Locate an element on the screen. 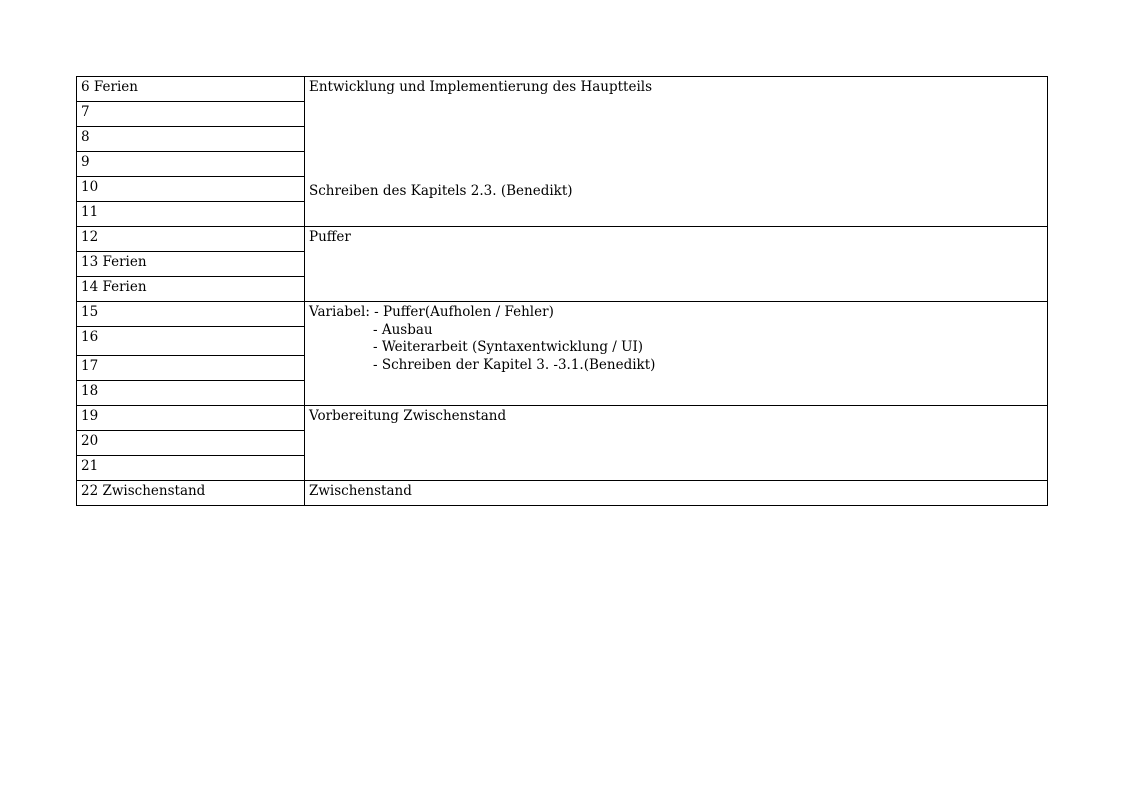  week-cell: 21 is located at coordinates (190, 468).